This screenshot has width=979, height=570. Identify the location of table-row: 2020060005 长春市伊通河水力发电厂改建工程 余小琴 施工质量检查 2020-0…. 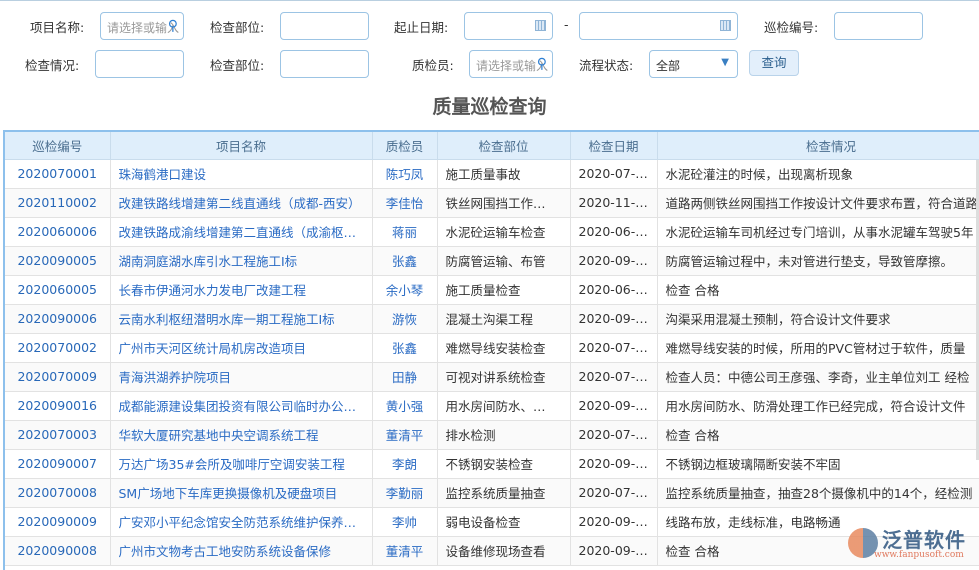
(492, 290).